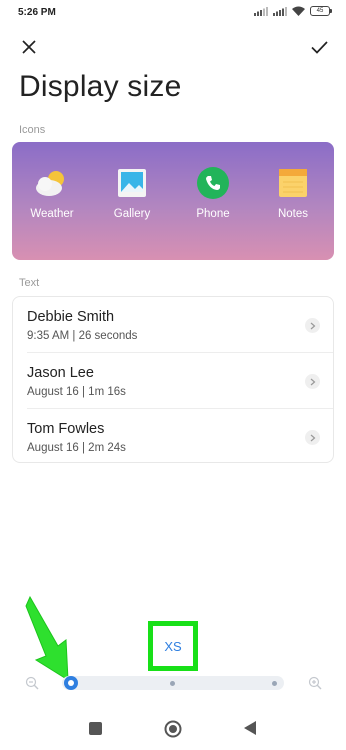 This screenshot has height=750, width=346. Describe the element at coordinates (280, 11) in the screenshot. I see `signal-2-icon` at that location.